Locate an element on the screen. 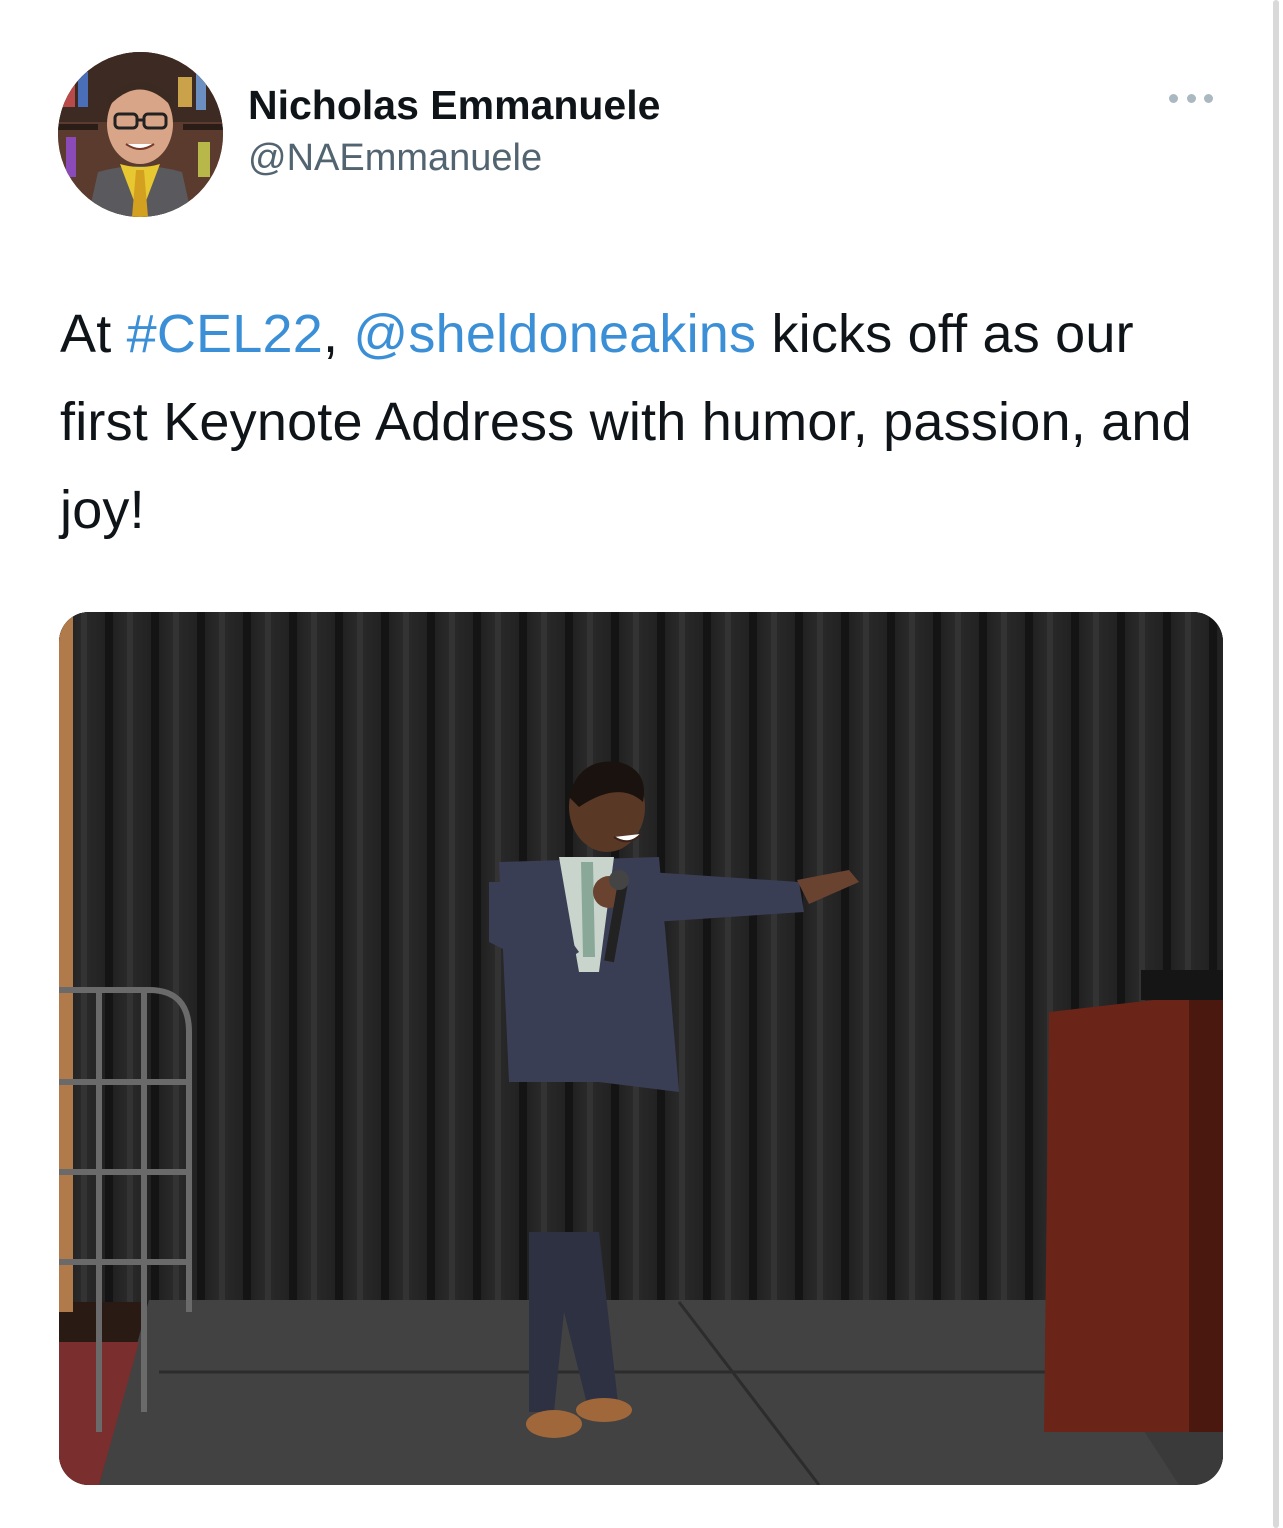 This screenshot has height=1528, width=1283. avatar-photo-icon is located at coordinates (140, 134).